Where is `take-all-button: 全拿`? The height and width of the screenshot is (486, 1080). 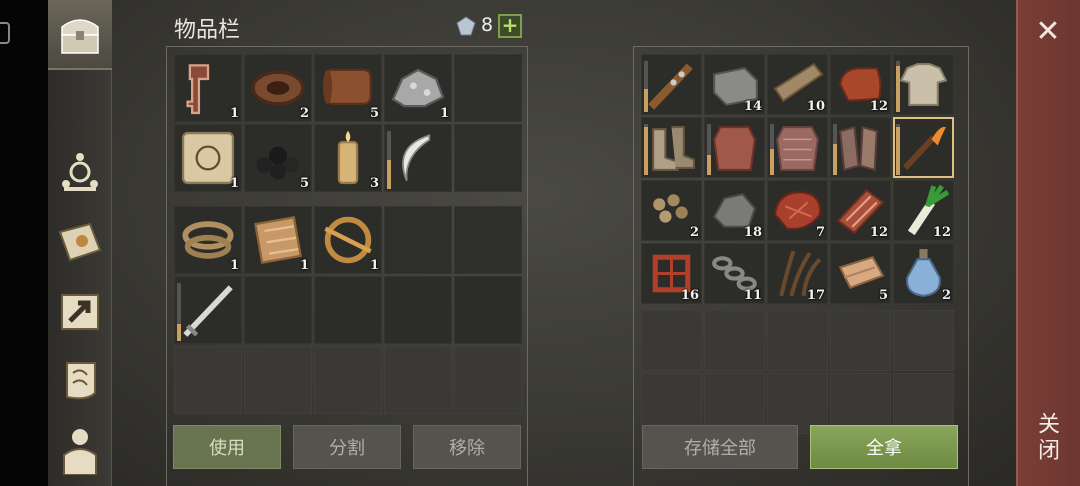 take-all-button: 全拿 is located at coordinates (884, 447).